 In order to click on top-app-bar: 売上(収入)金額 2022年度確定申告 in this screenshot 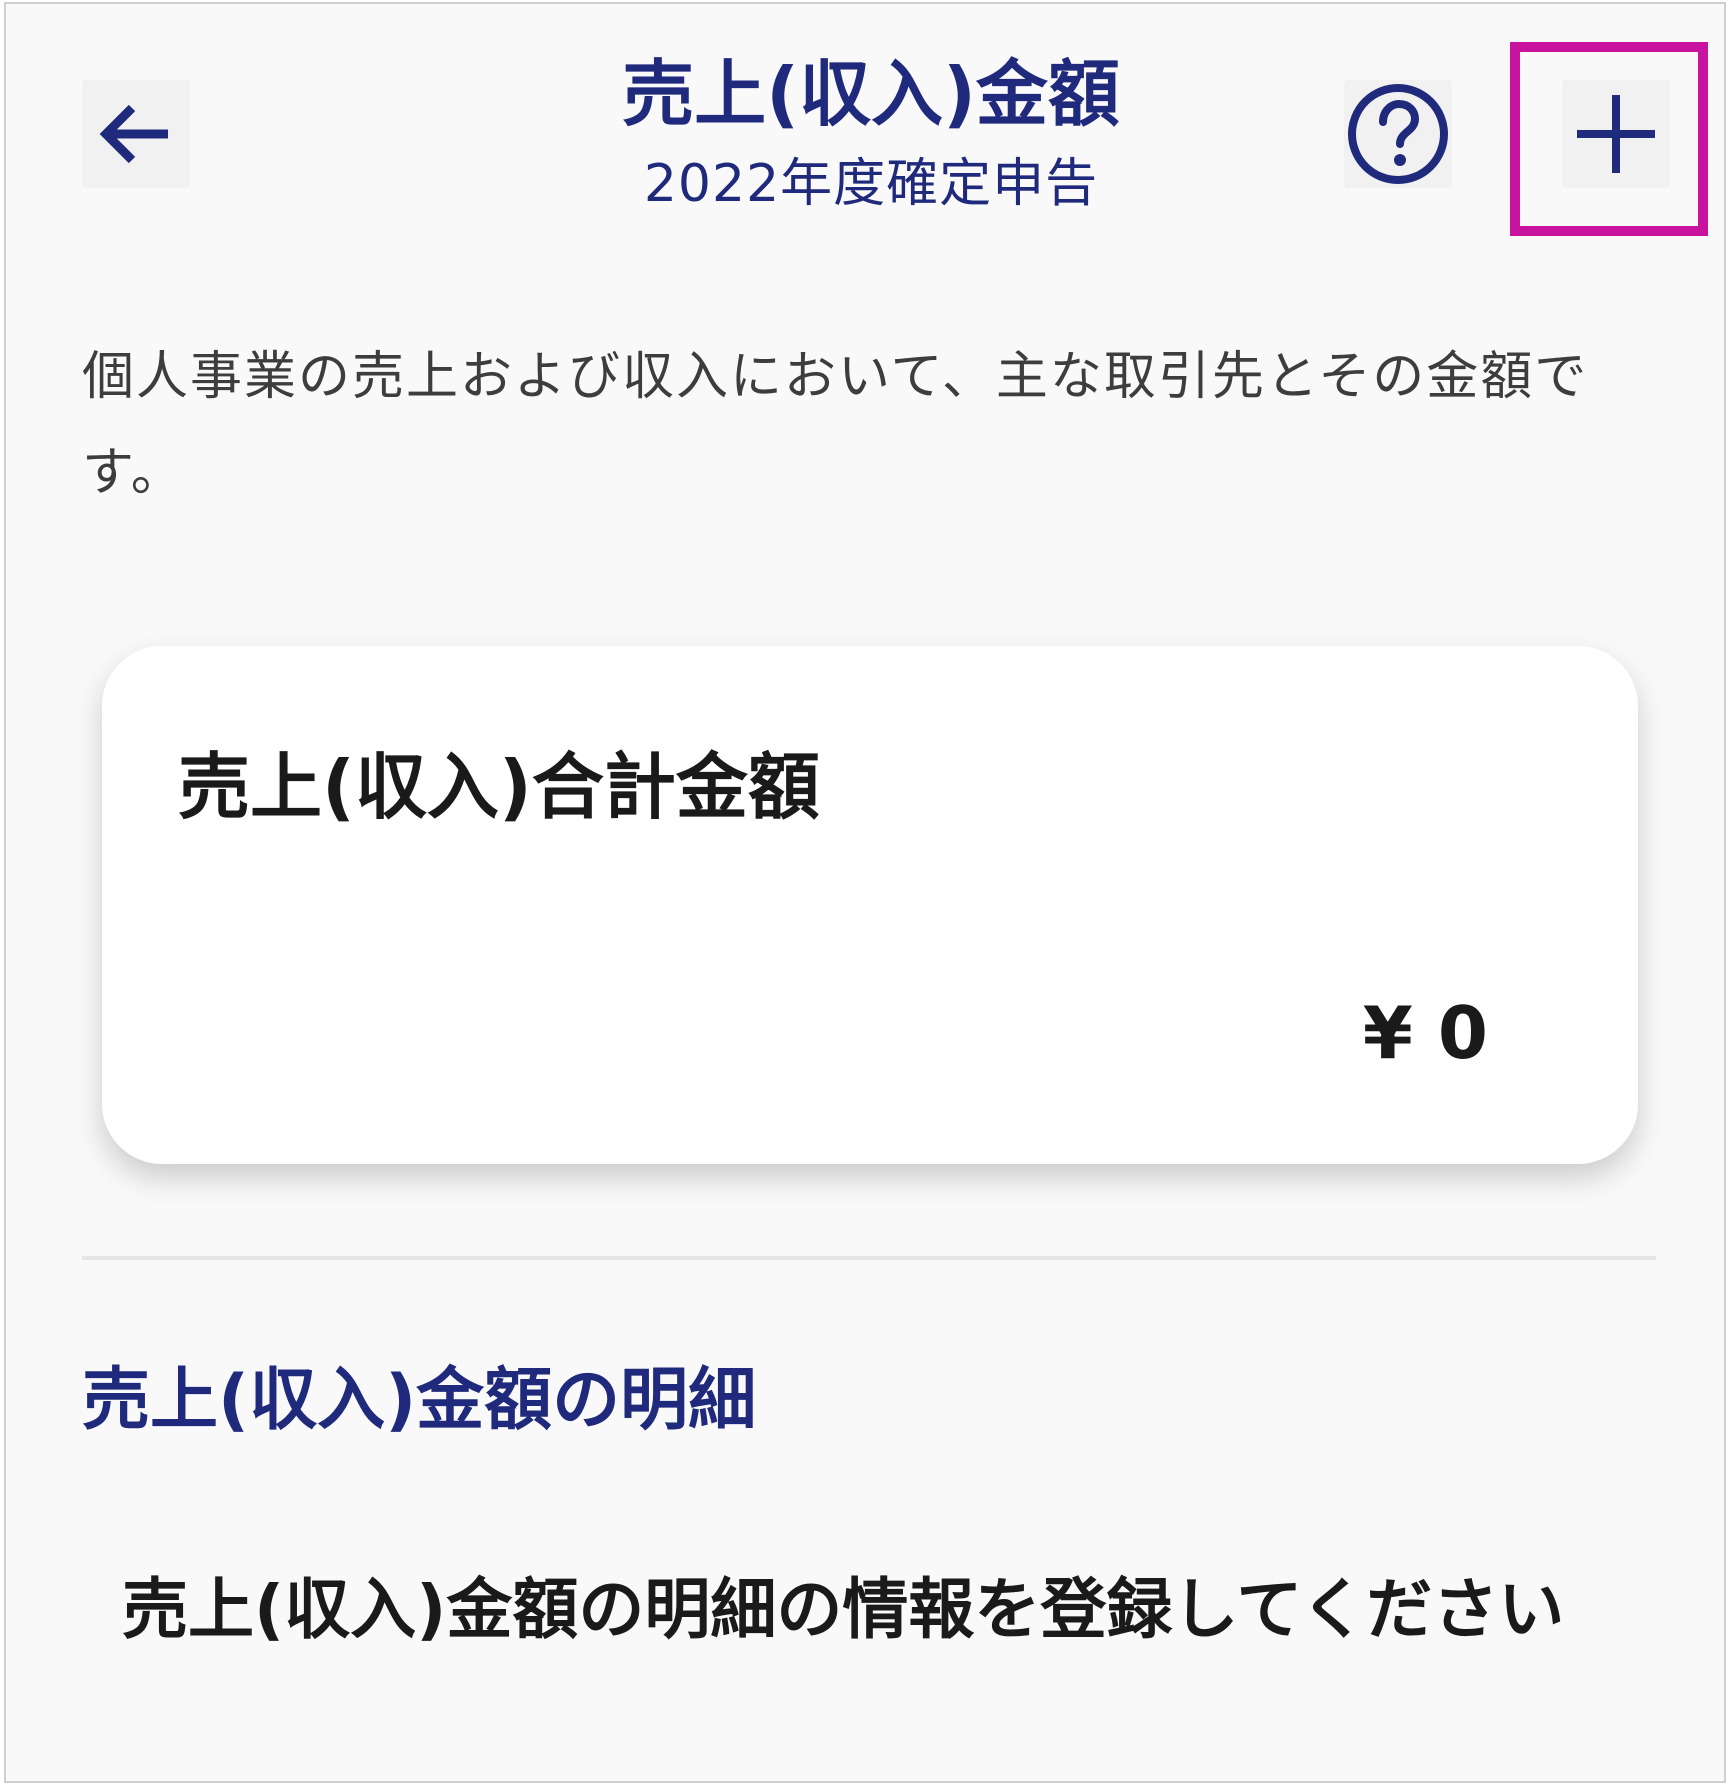, I will do `click(865, 131)`.